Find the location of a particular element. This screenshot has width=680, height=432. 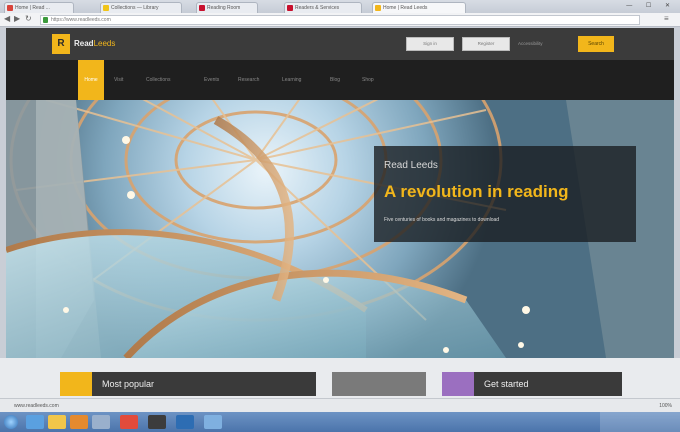

register-button: Register is located at coordinates (486, 44).